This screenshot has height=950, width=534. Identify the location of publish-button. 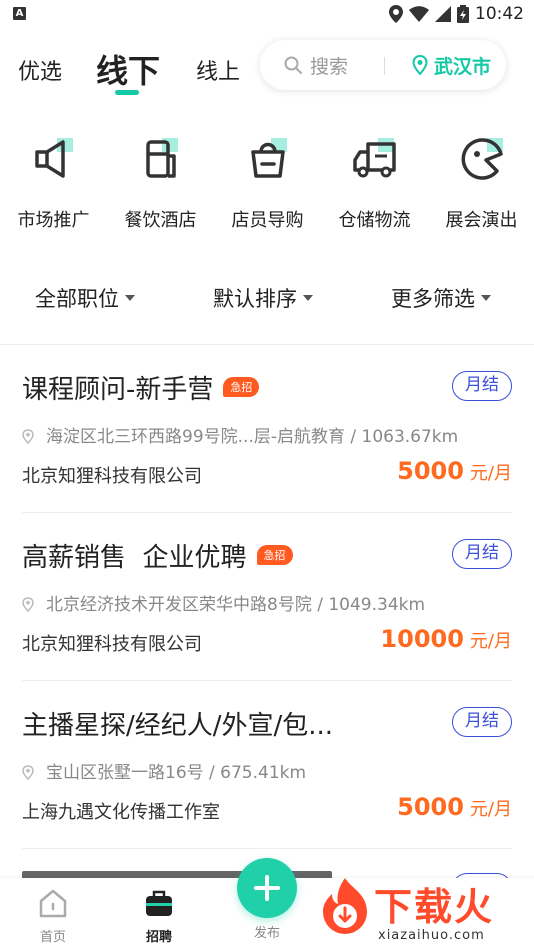
(267, 888).